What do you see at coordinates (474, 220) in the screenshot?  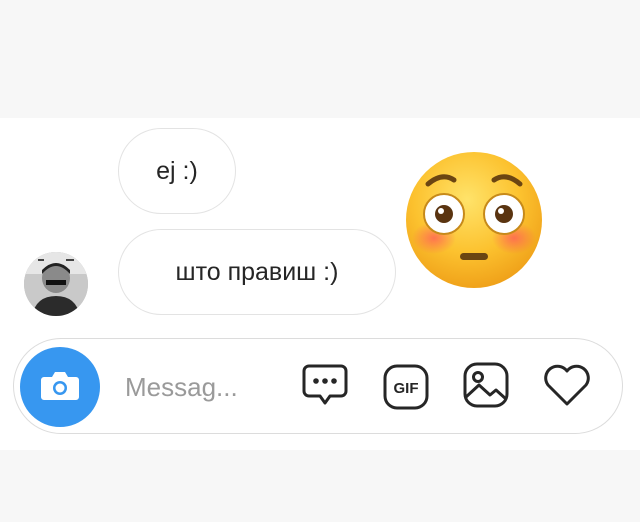 I see `flushed-face-emoji` at bounding box center [474, 220].